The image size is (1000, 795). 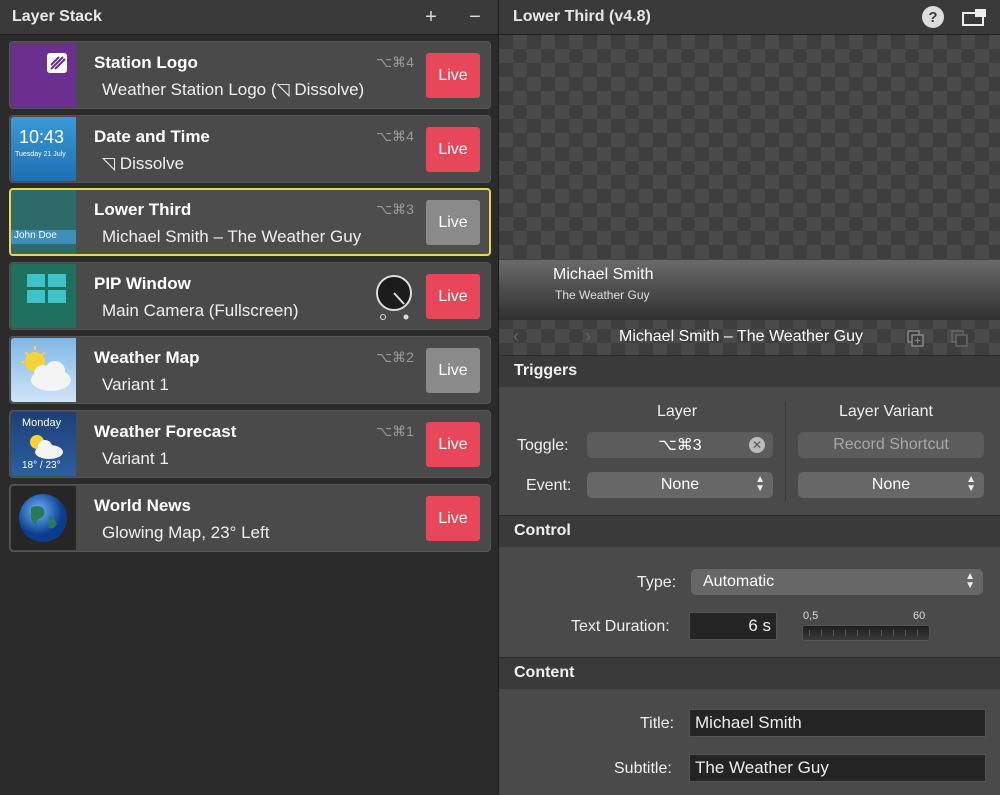 I want to click on layer-shortcut: ⌥⌘3, so click(x=395, y=209).